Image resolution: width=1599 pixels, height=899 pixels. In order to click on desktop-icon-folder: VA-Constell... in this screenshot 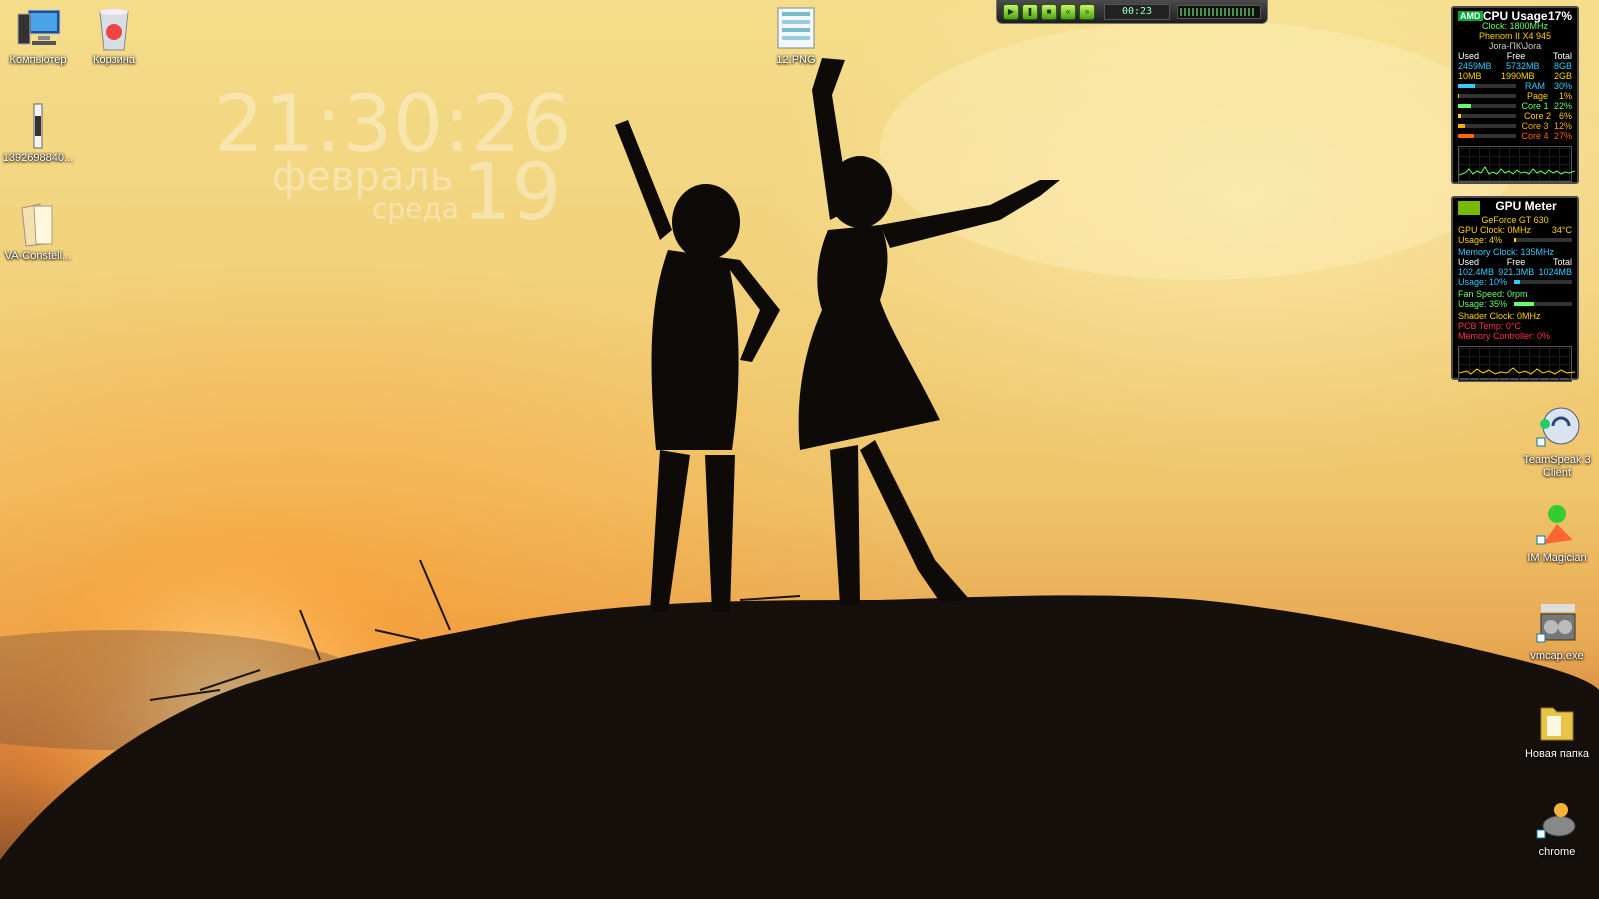, I will do `click(38, 231)`.